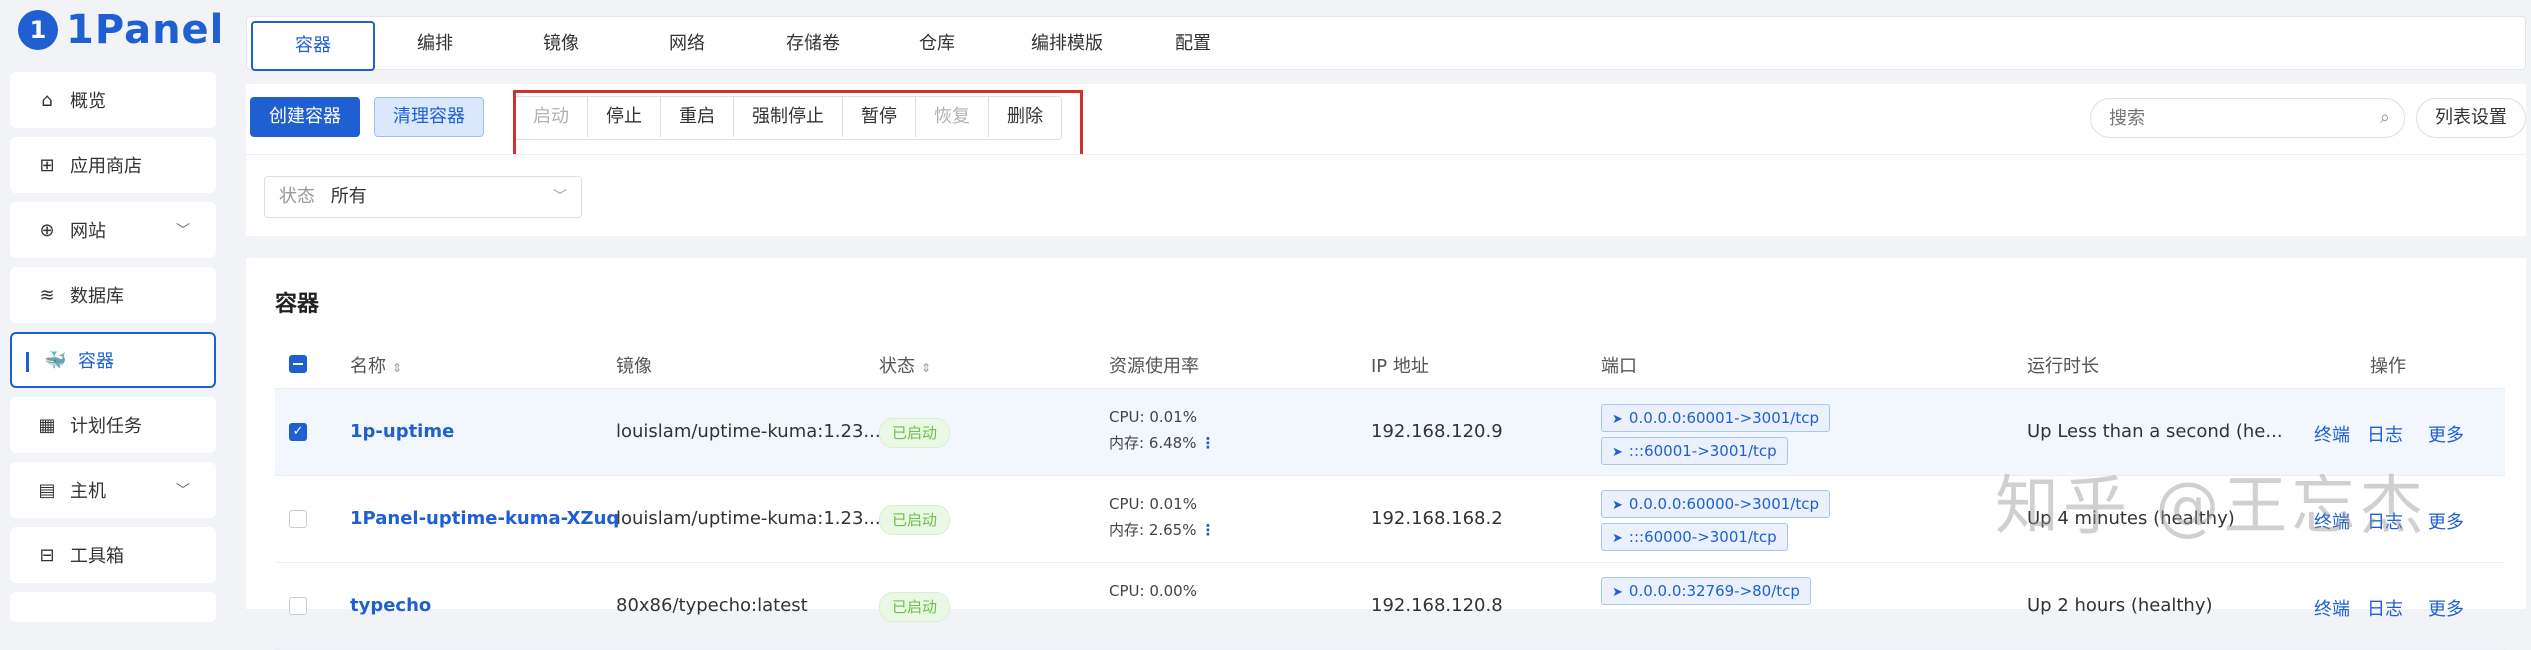  I want to click on tab-container: 容器, so click(313, 46).